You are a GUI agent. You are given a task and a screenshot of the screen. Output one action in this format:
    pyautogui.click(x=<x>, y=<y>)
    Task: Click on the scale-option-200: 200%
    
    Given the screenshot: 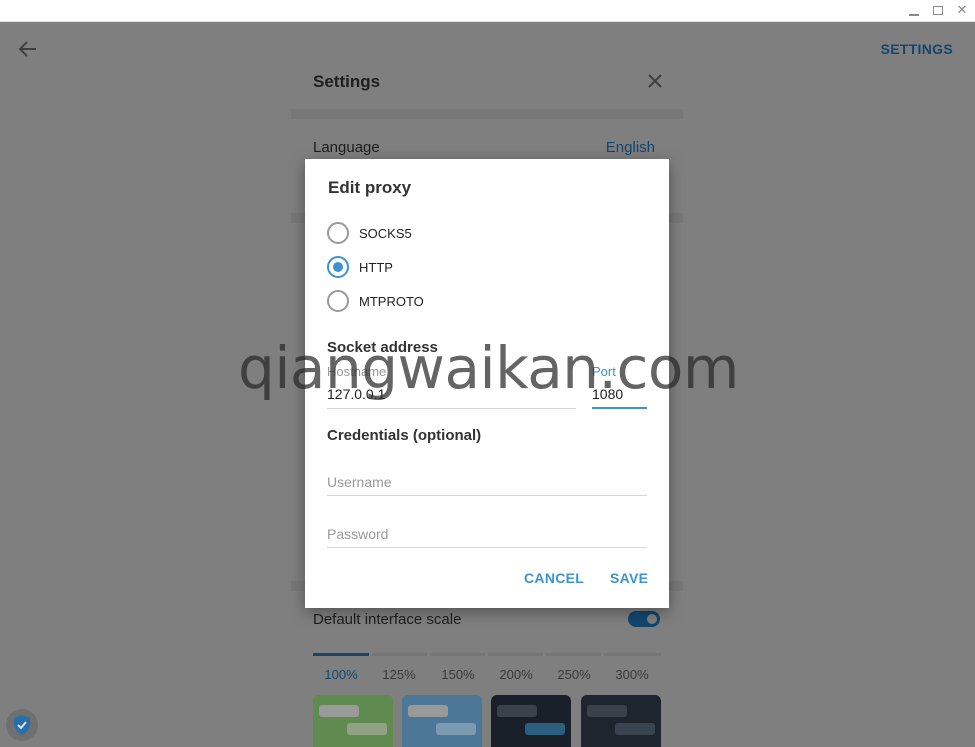 What is the action you would take?
    pyautogui.click(x=516, y=674)
    